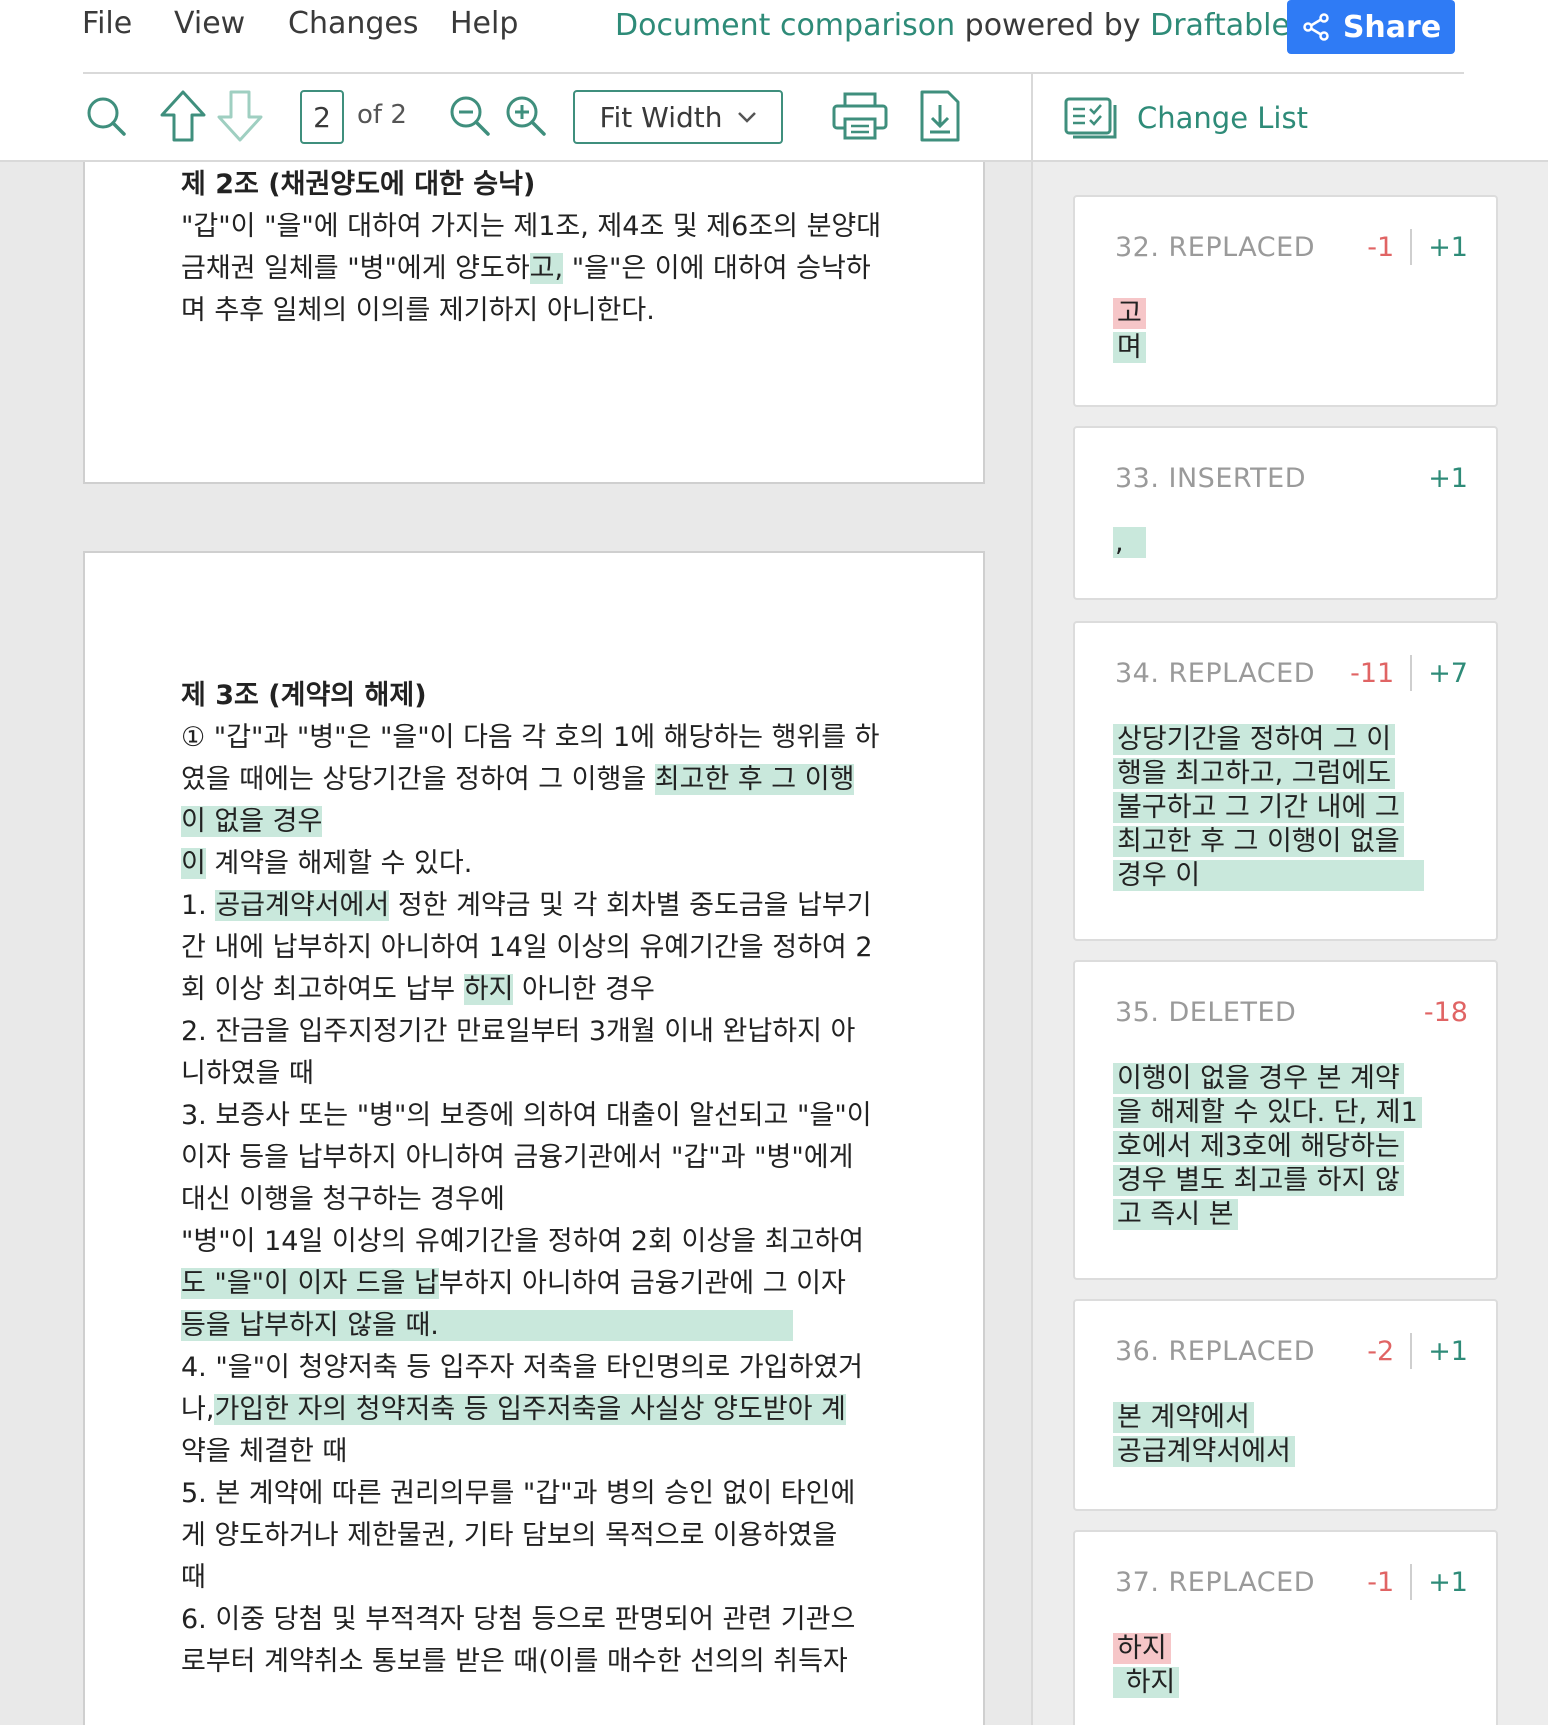 The image size is (1548, 1725). Describe the element at coordinates (1129, 347) in the screenshot. I see `inserted-text: 며` at that location.